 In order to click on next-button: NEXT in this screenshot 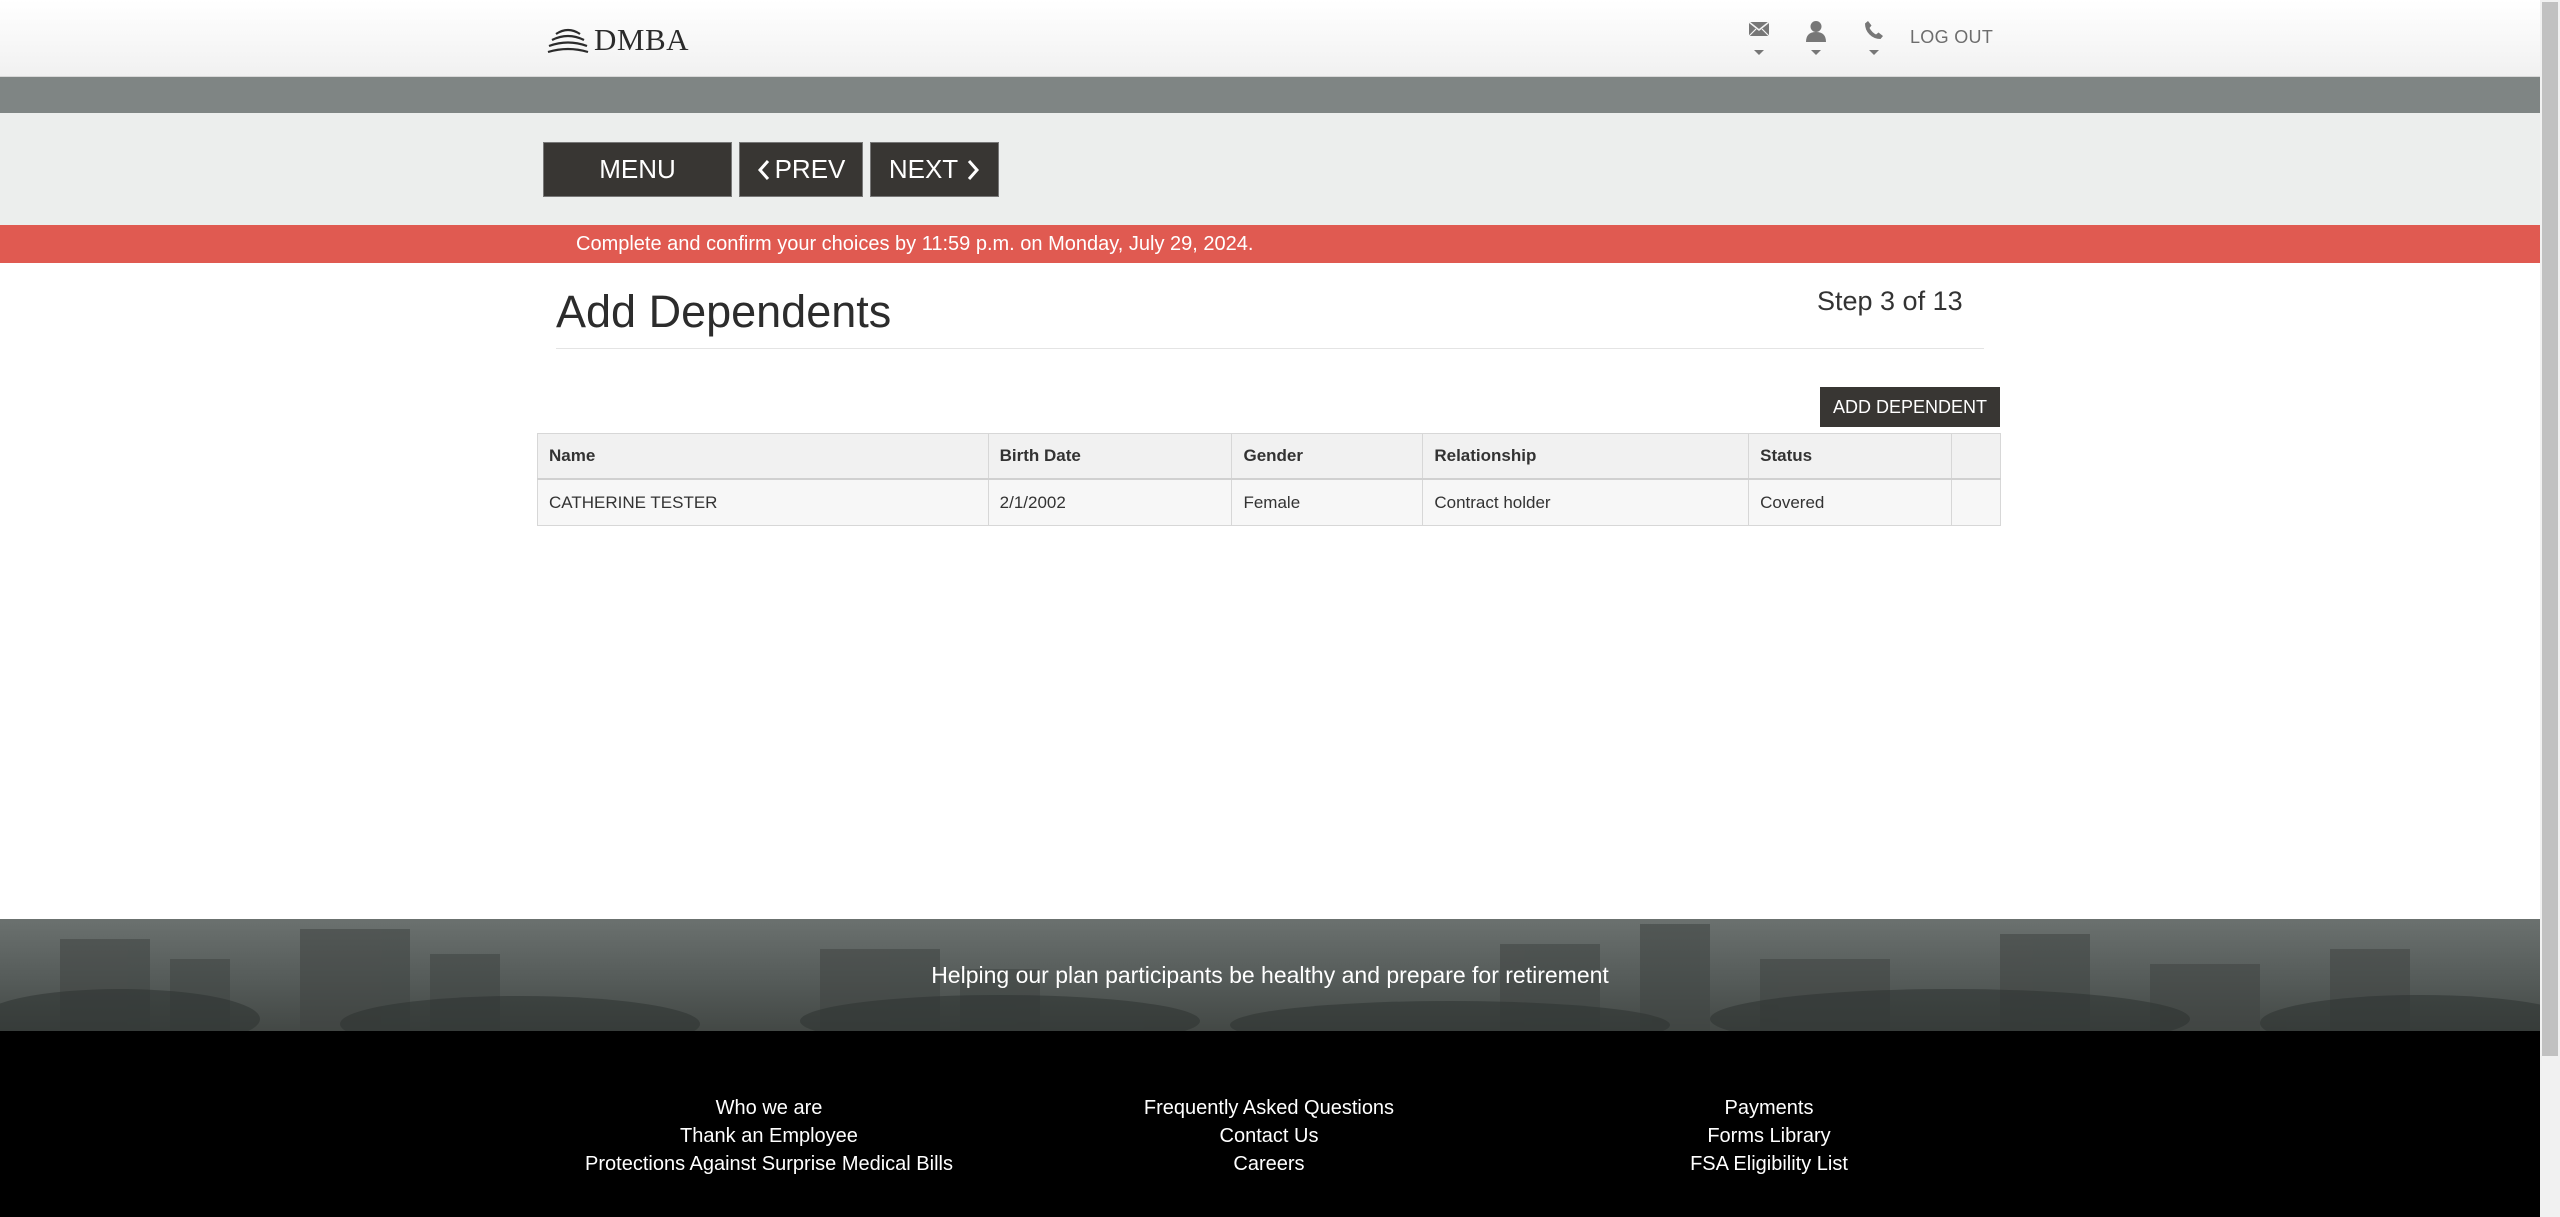, I will do `click(934, 169)`.